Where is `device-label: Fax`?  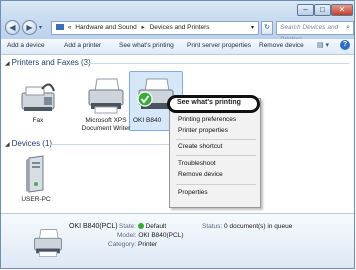
device-label: Fax is located at coordinates (38, 120).